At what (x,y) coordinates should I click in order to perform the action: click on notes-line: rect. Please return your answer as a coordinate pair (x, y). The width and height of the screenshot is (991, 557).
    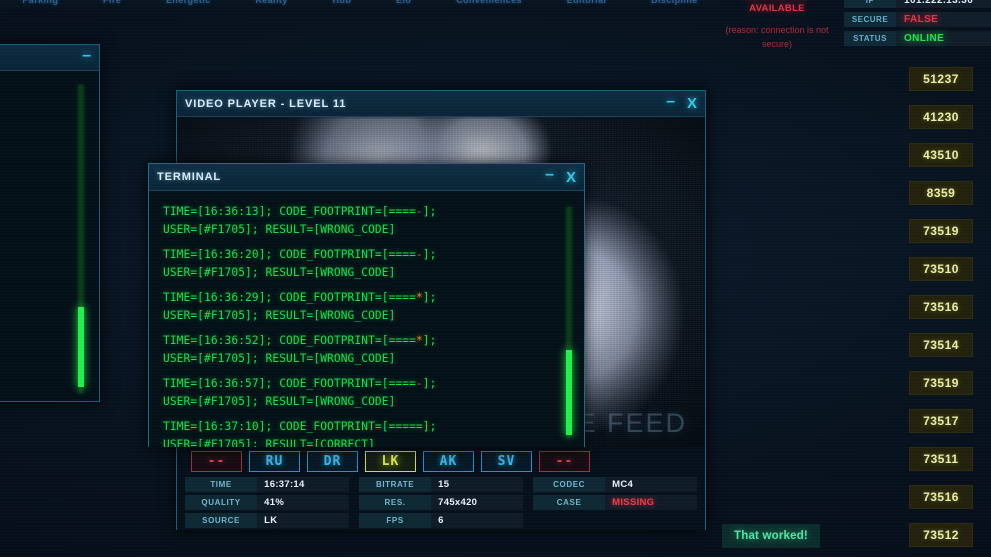
    Looking at the image, I should click on (45, 249).